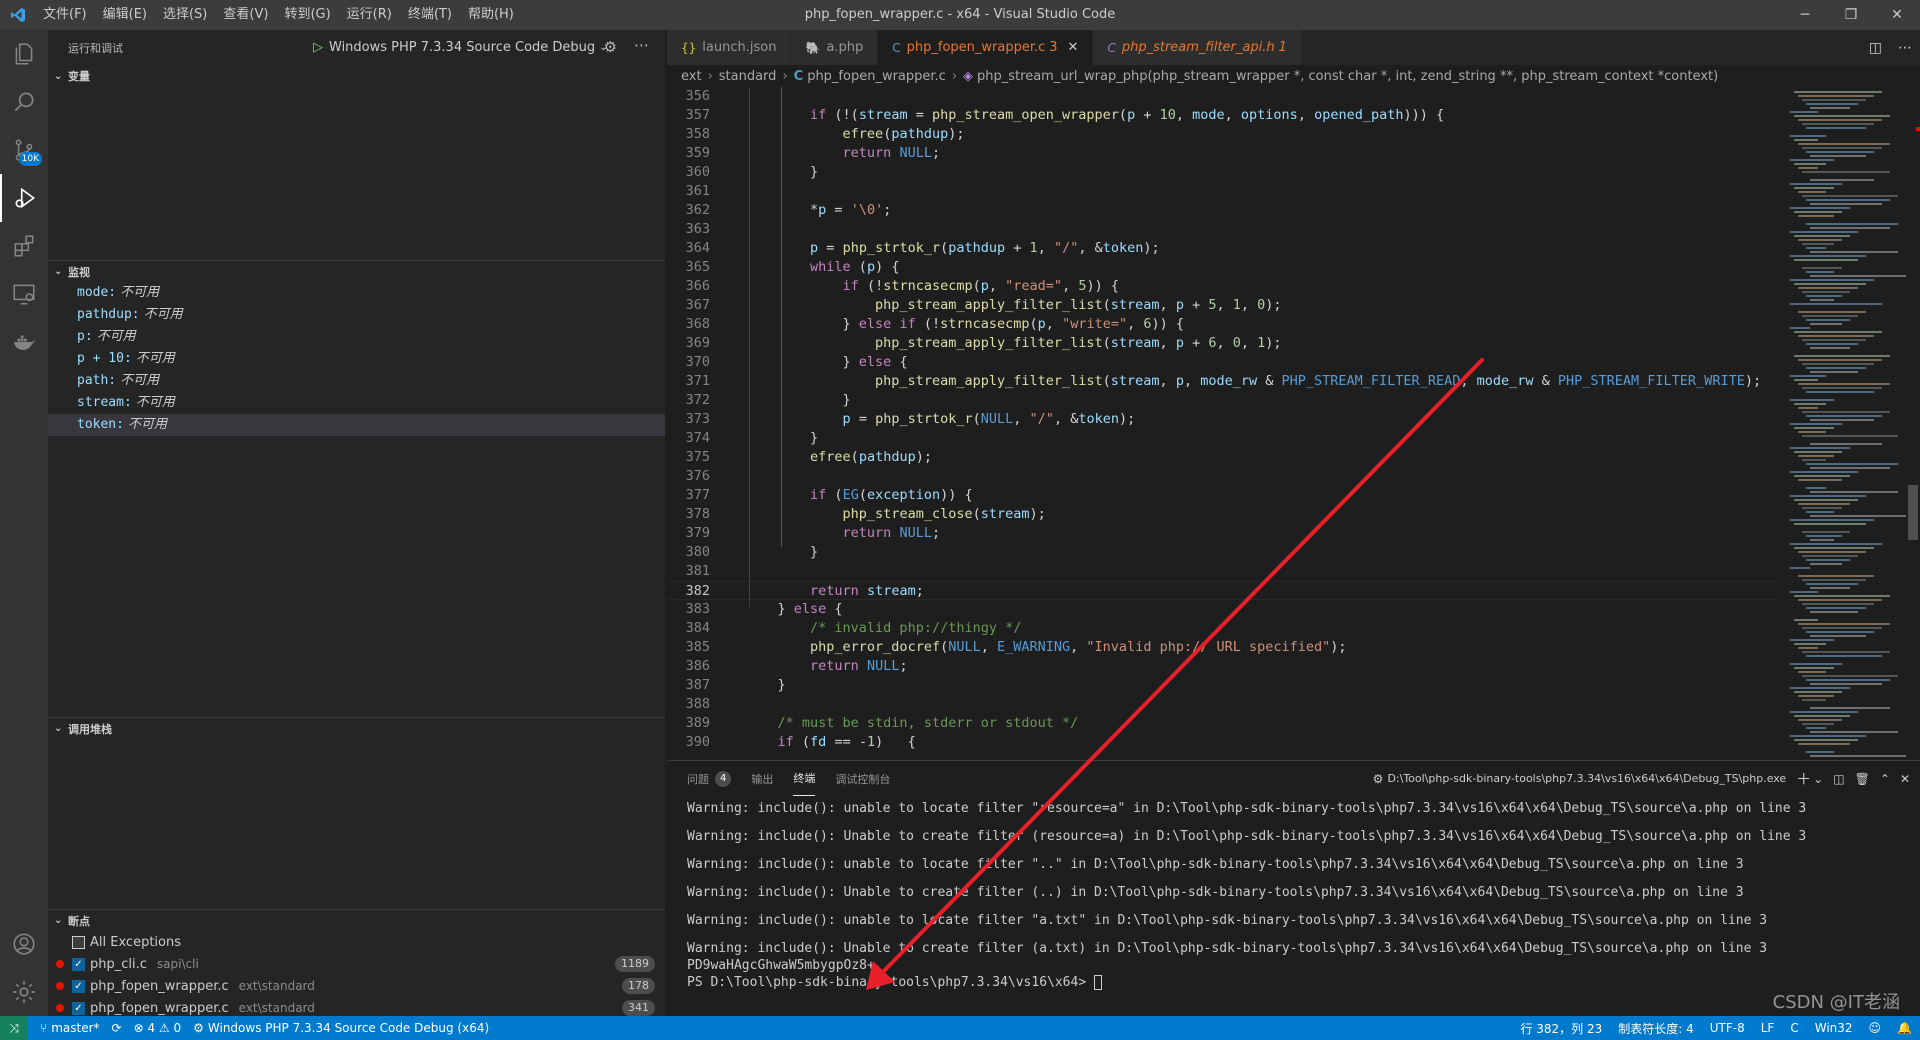 The width and height of the screenshot is (1920, 1040). Describe the element at coordinates (356, 728) in the screenshot. I see `callstack-section-header: ⌄ 调用堆栈` at that location.